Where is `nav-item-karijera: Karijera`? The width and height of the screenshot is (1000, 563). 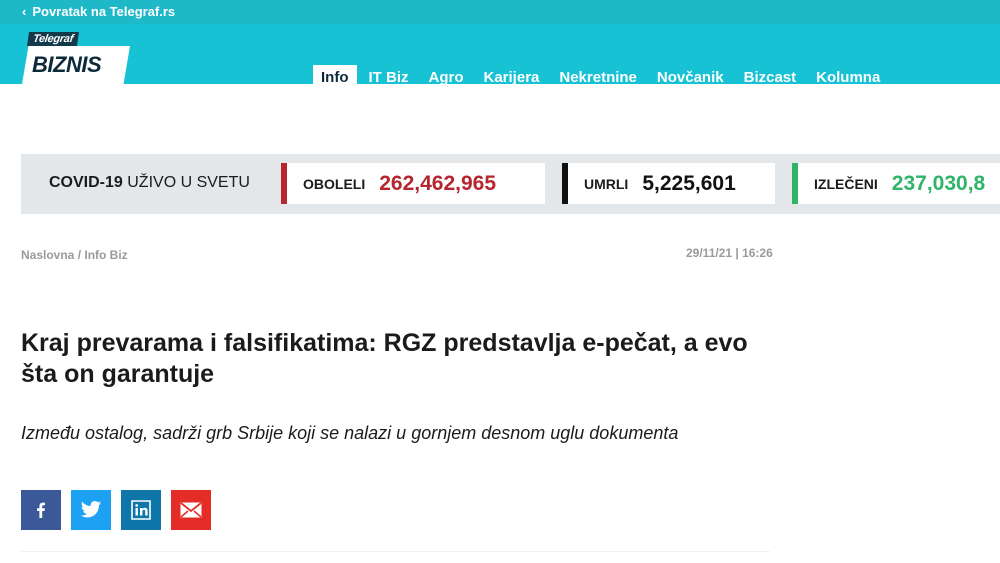 nav-item-karijera: Karijera is located at coordinates (512, 78).